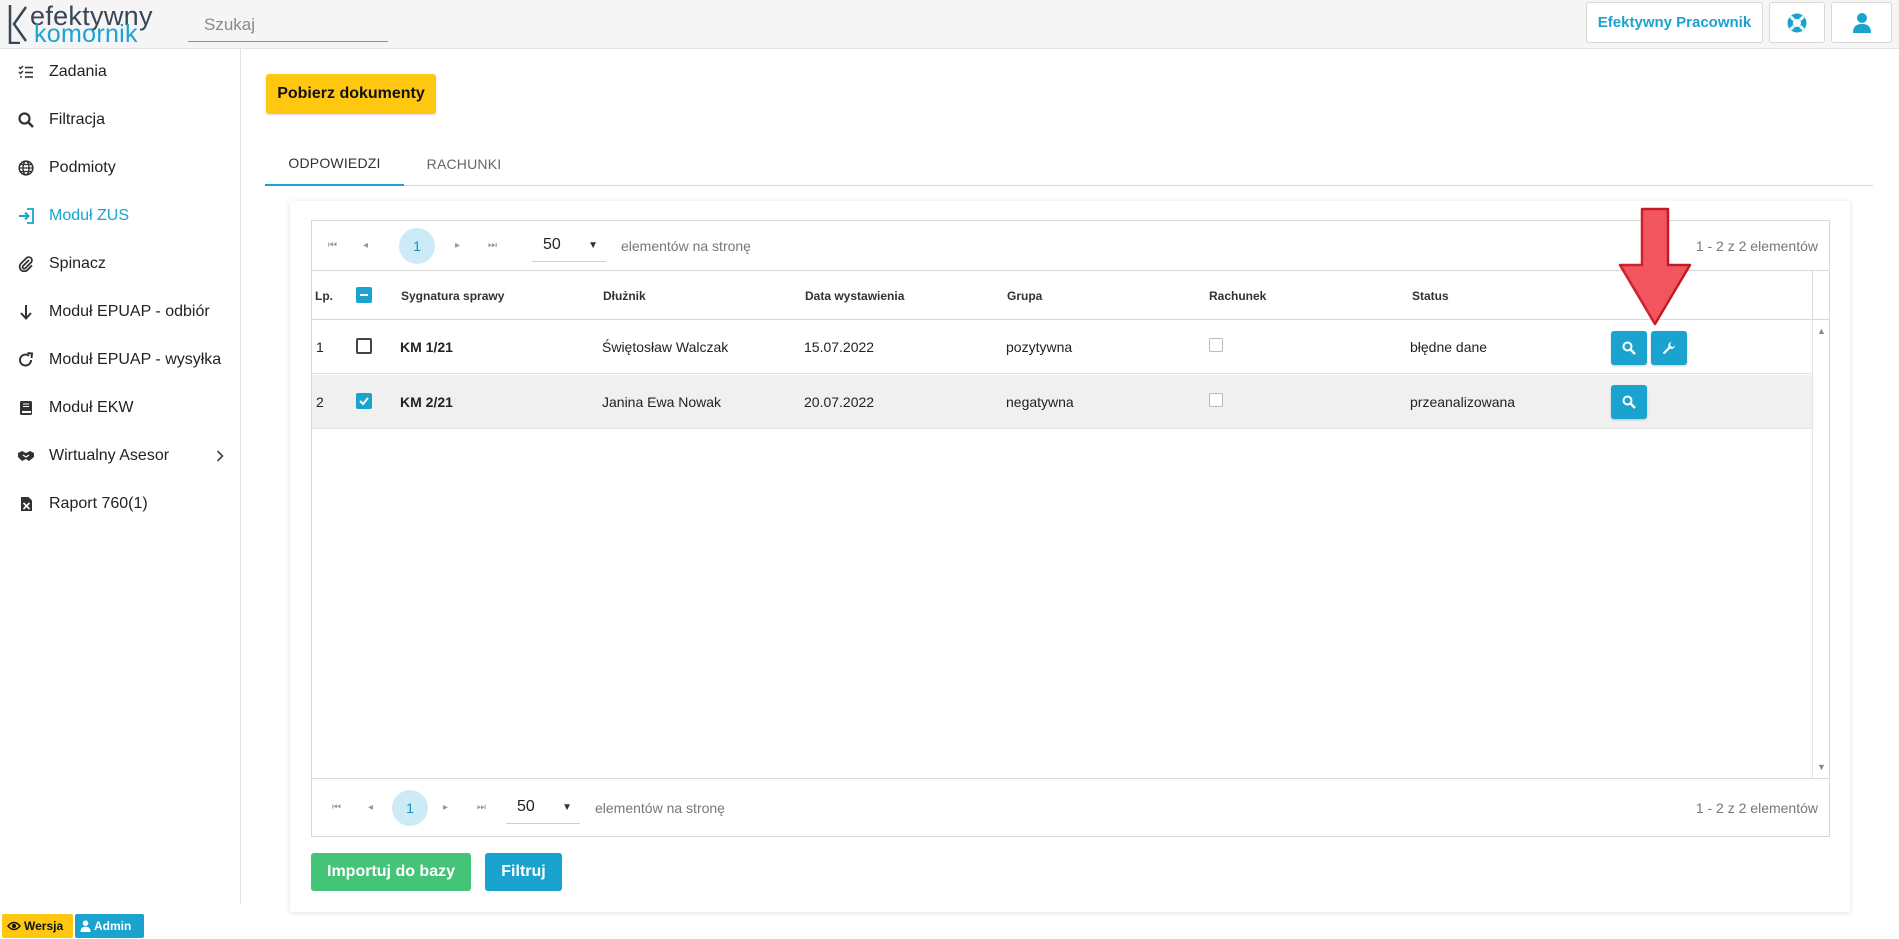 Image resolution: width=1899 pixels, height=939 pixels. What do you see at coordinates (1069, 164) in the screenshot?
I see `tab-bar: ODPOWIEDZI RACHUNKI` at bounding box center [1069, 164].